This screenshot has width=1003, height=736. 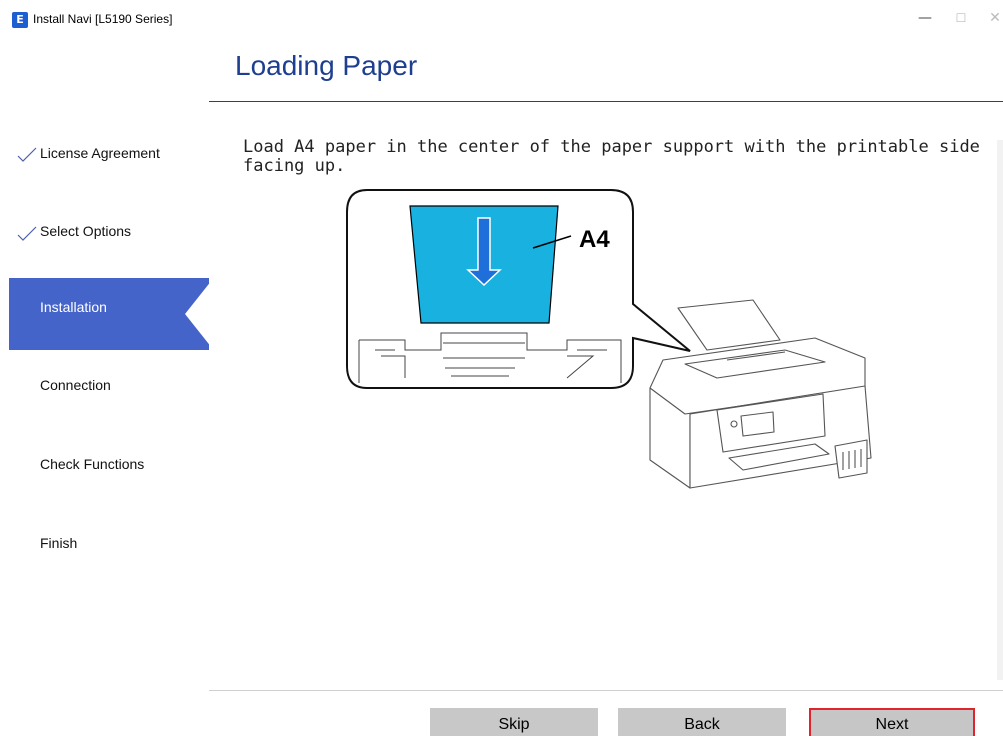 I want to click on minimize-button: —, so click(x=925, y=18).